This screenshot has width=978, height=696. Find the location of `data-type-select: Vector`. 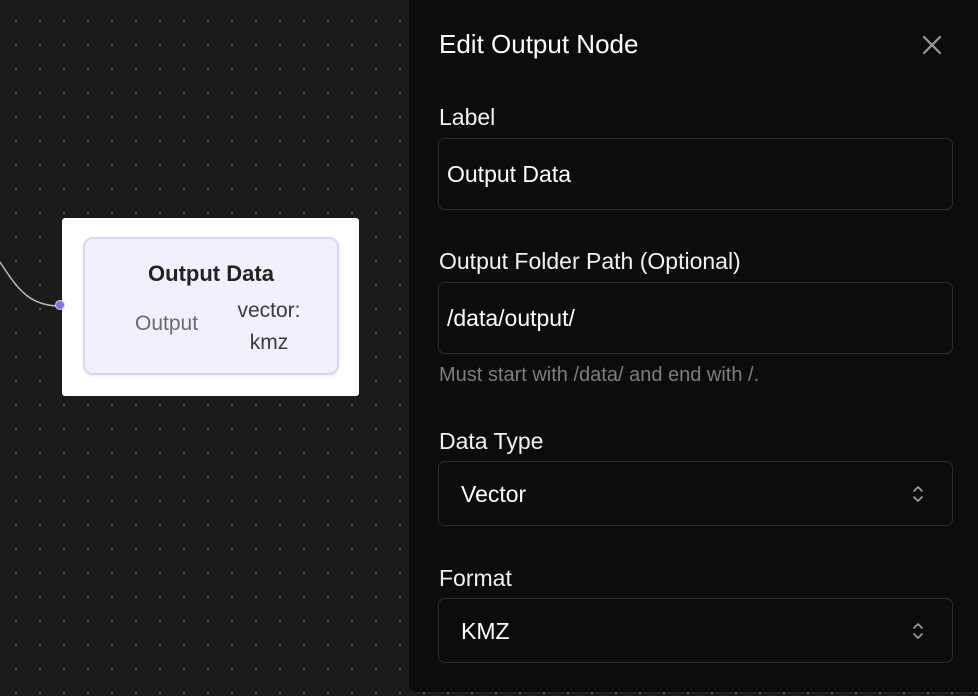

data-type-select: Vector is located at coordinates (695, 493).